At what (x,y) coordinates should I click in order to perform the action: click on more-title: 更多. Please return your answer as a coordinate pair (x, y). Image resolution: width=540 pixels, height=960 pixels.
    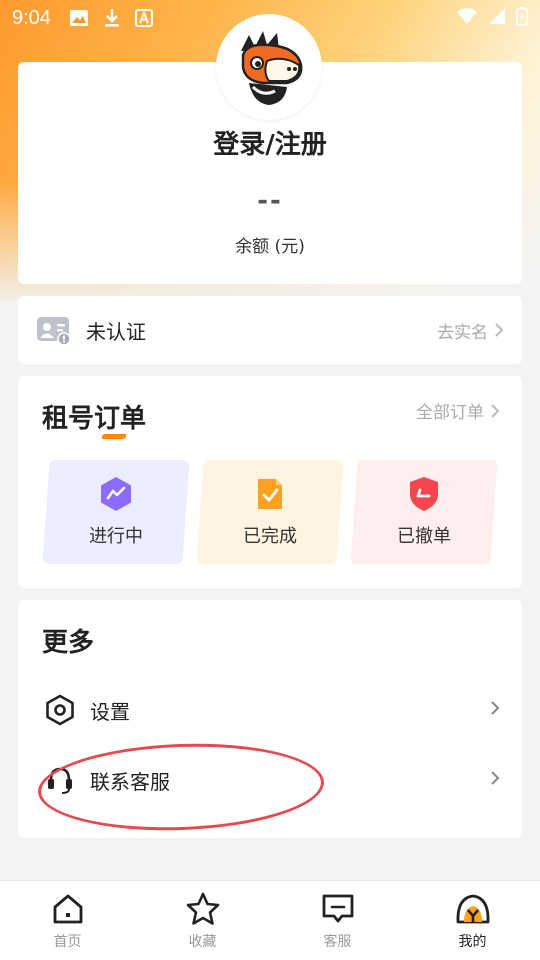
    Looking at the image, I should click on (68, 643).